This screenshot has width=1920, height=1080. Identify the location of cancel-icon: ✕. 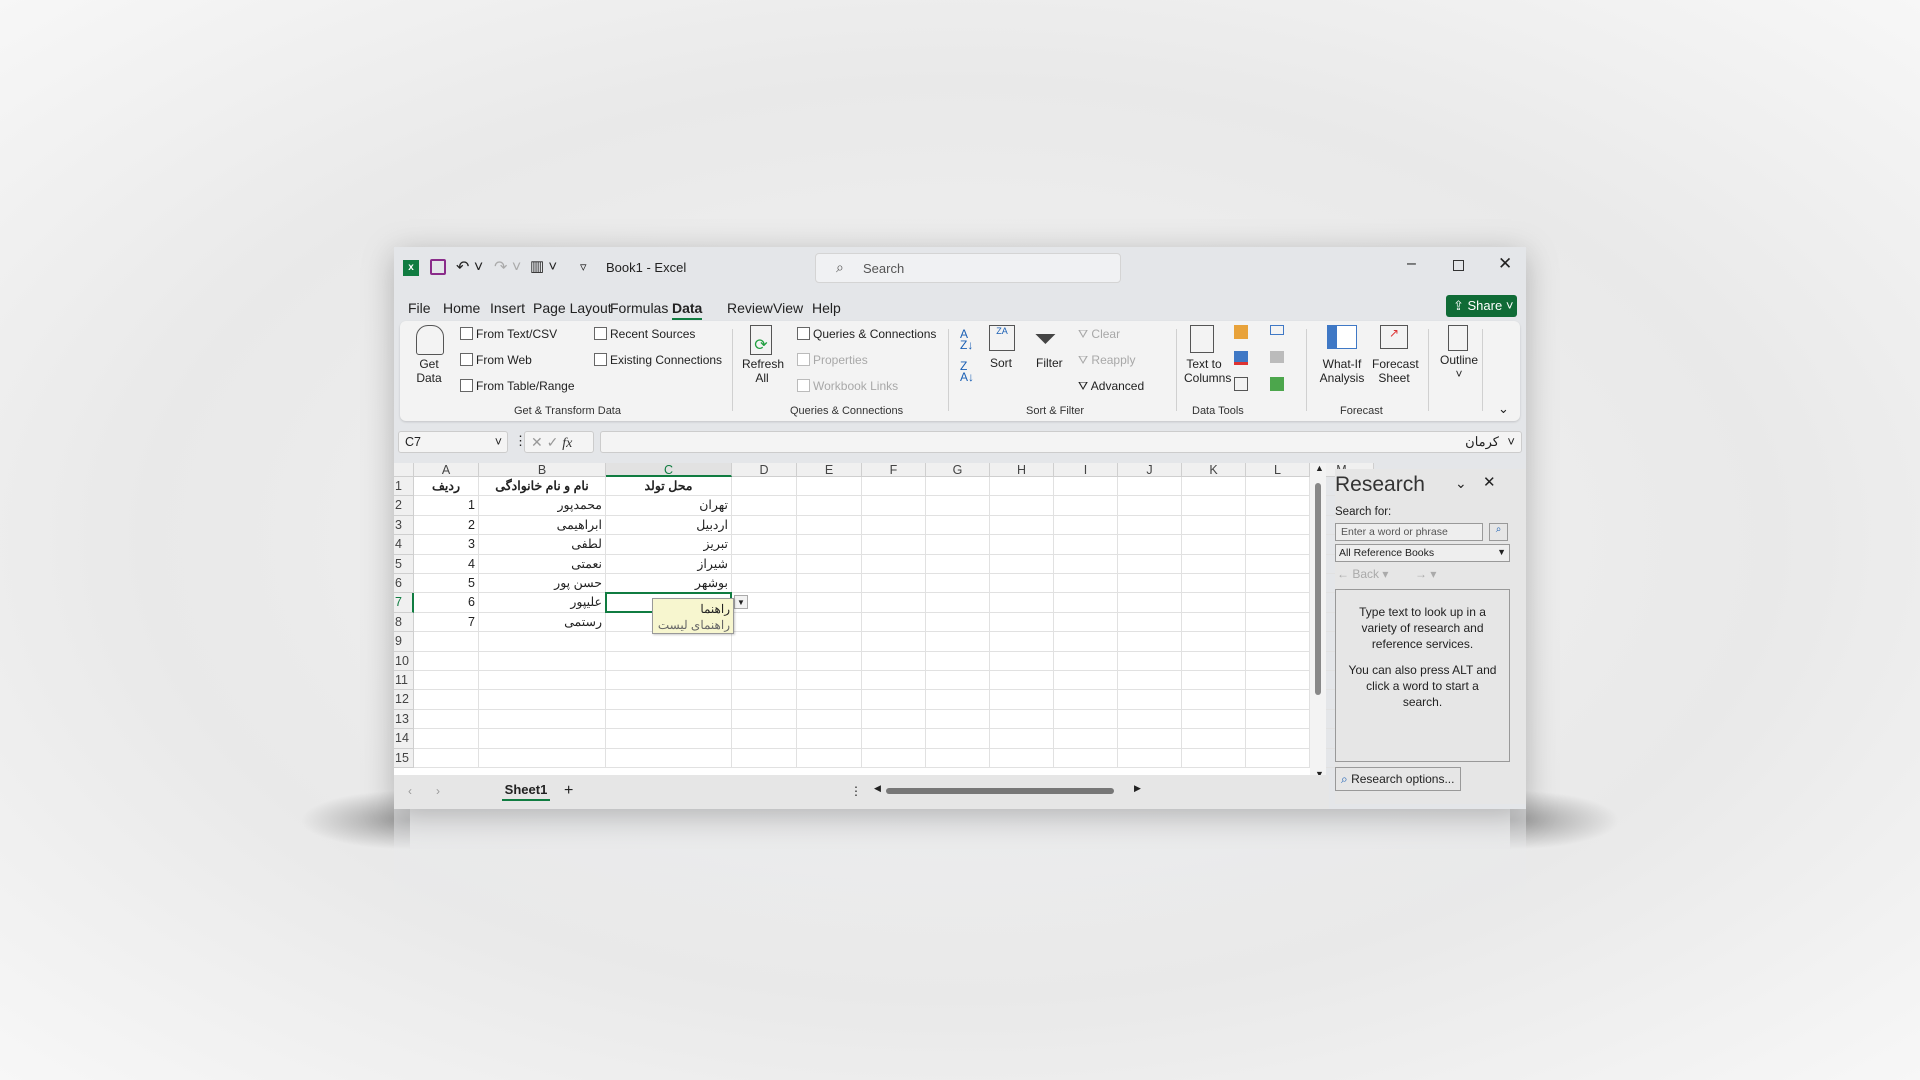
(537, 442).